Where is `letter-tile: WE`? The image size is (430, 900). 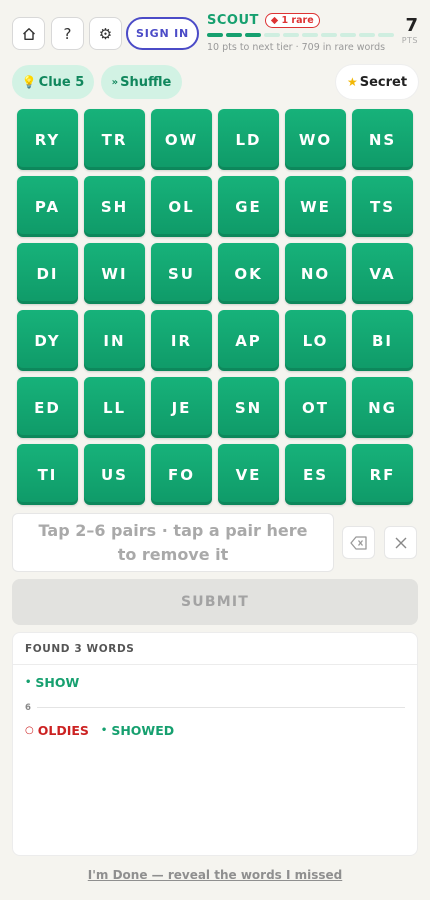
letter-tile: WE is located at coordinates (315, 206).